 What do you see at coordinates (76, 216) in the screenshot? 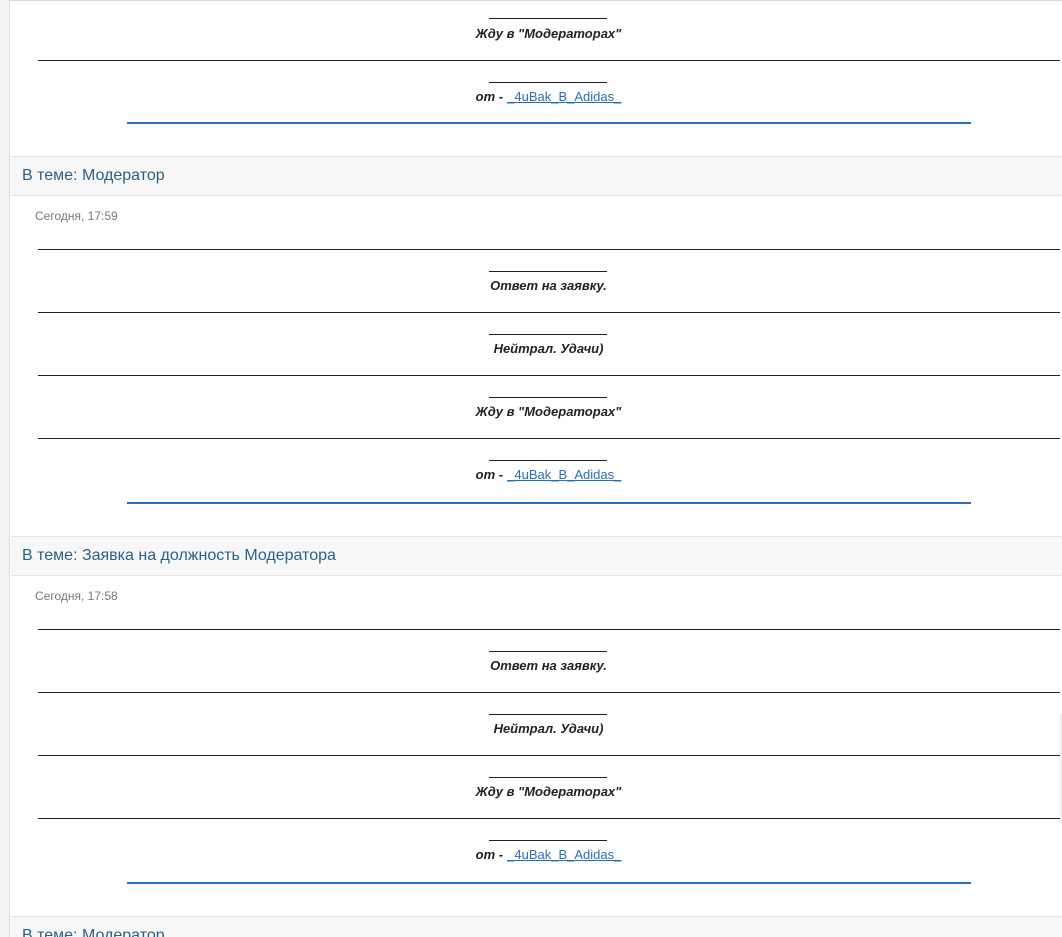
I see `post-timestamp: Сегодня, 17:59` at bounding box center [76, 216].